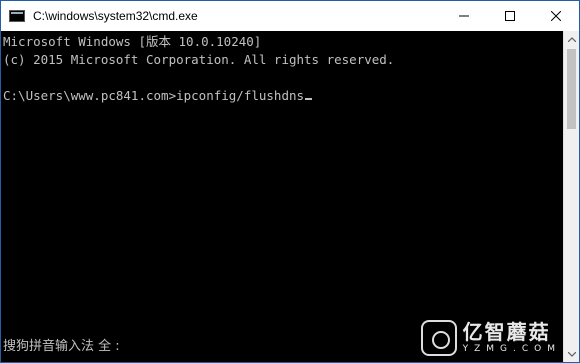  Describe the element at coordinates (290, 16) in the screenshot. I see `title-bar: C:\windows\system32\cmd.exe` at that location.